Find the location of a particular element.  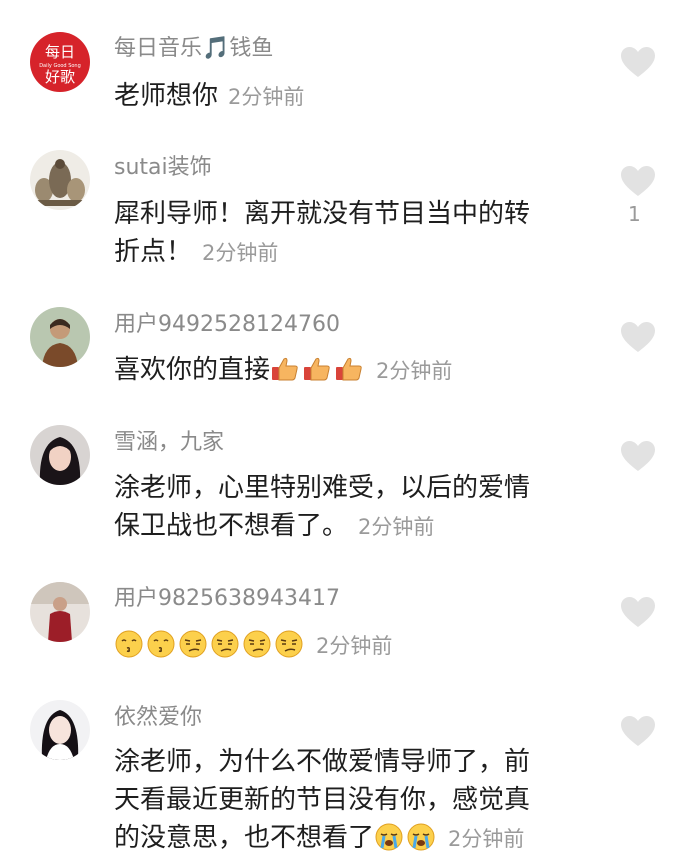

comment-line: 涂老师，心里特别难受，以后的爱情 is located at coordinates (322, 488).